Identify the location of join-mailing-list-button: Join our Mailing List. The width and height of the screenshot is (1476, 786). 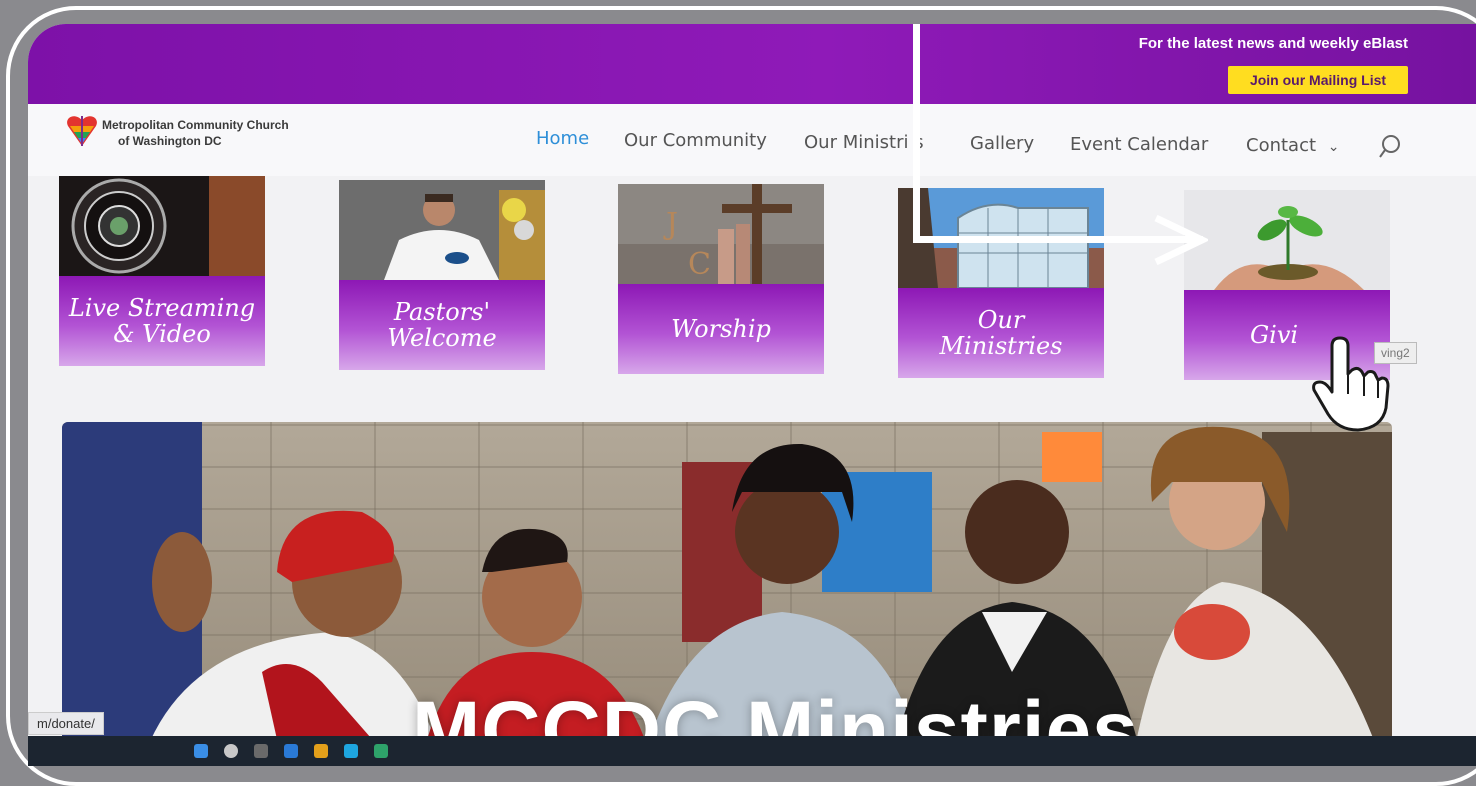
(1318, 80).